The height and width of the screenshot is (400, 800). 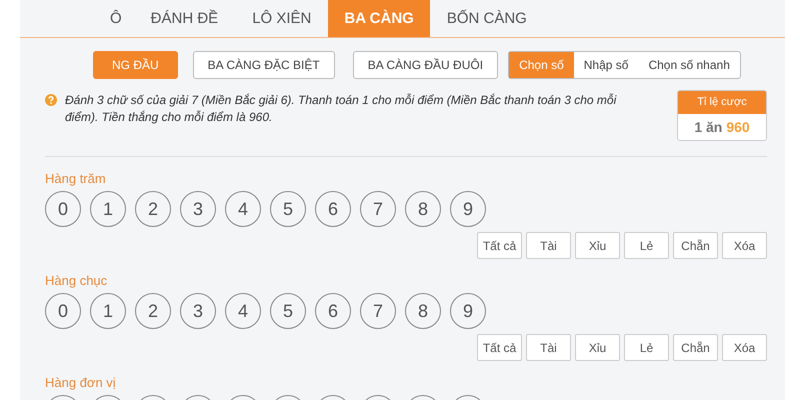 What do you see at coordinates (114, 18) in the screenshot?
I see `tab: Ô` at bounding box center [114, 18].